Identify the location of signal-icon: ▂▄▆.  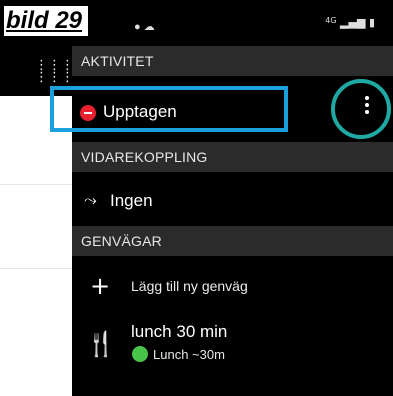
(353, 22).